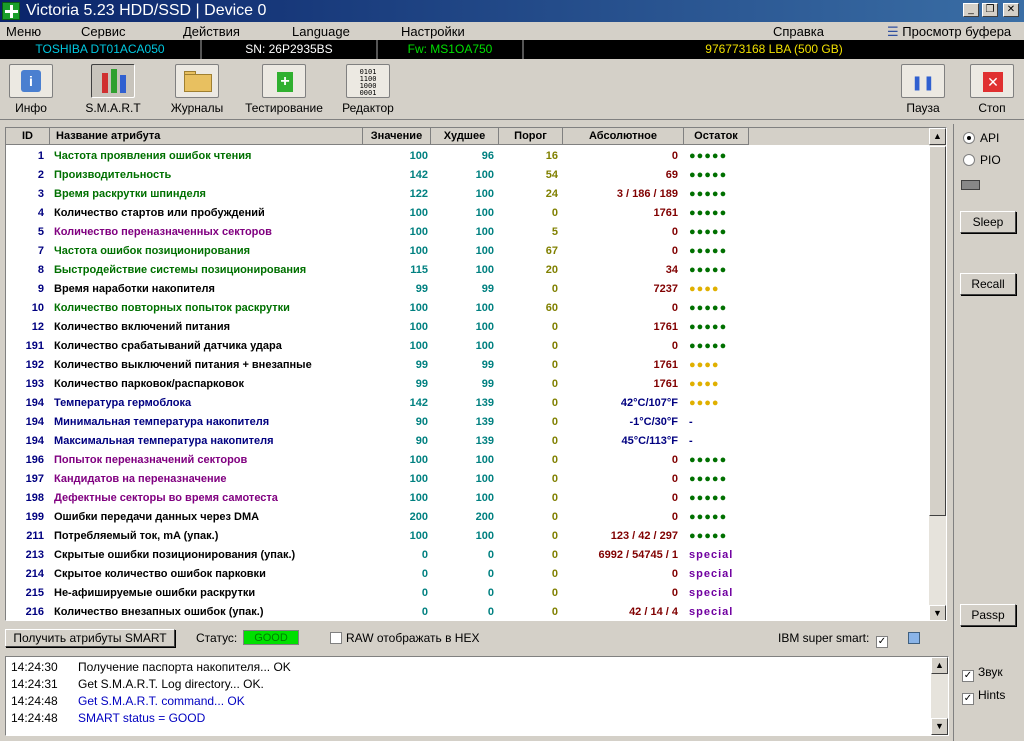 The height and width of the screenshot is (741, 1024). I want to click on raw-hex-checkbox: RAW отображать в HEX, so click(404, 638).